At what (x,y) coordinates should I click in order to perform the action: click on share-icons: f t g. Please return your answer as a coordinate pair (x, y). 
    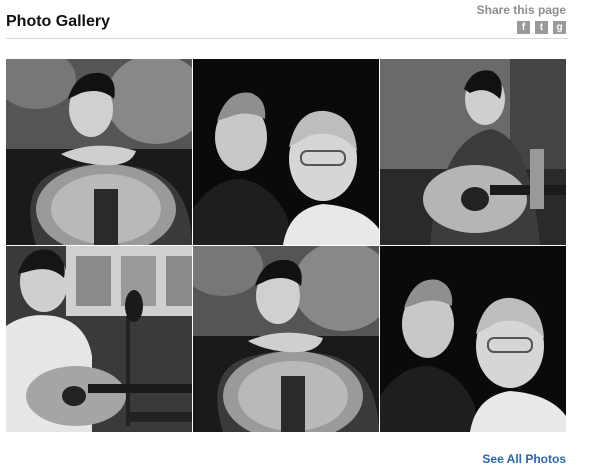
    Looking at the image, I should click on (521, 27).